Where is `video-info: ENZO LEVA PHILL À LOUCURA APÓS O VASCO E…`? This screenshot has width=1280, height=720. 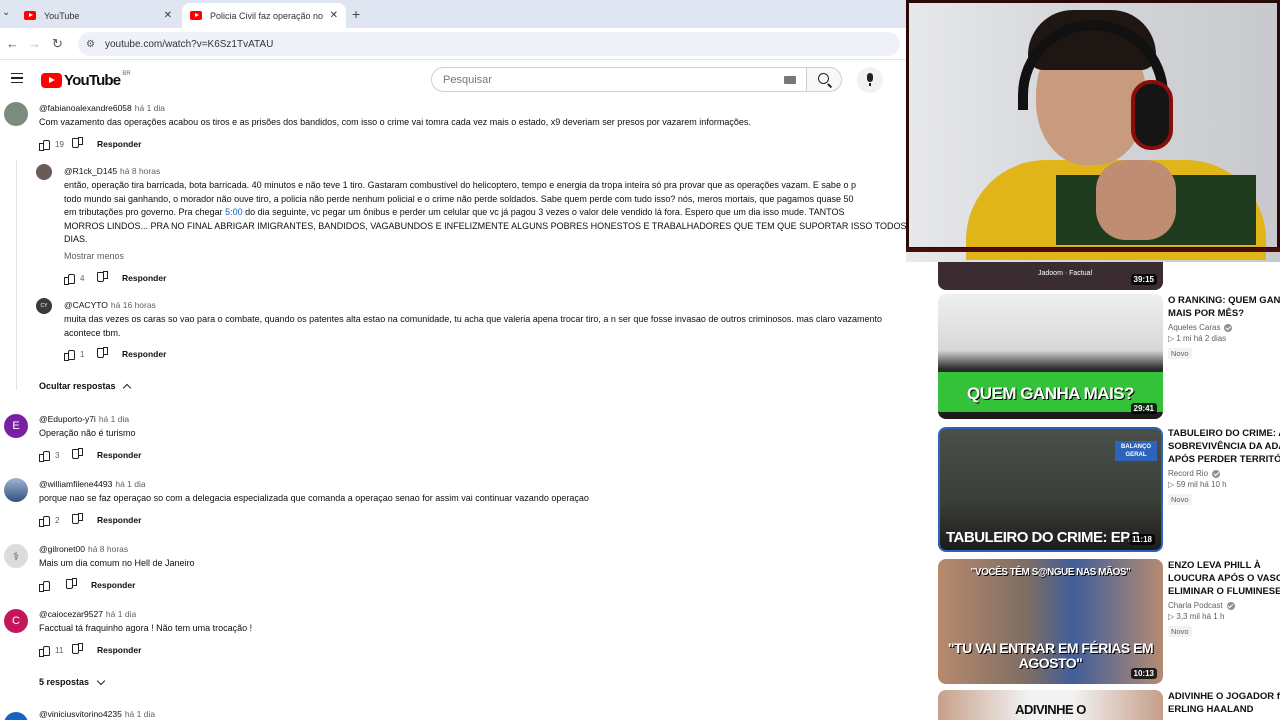
video-info: ENZO LEVA PHILL À LOUCURA APÓS O VASCO E… is located at coordinates (1224, 599).